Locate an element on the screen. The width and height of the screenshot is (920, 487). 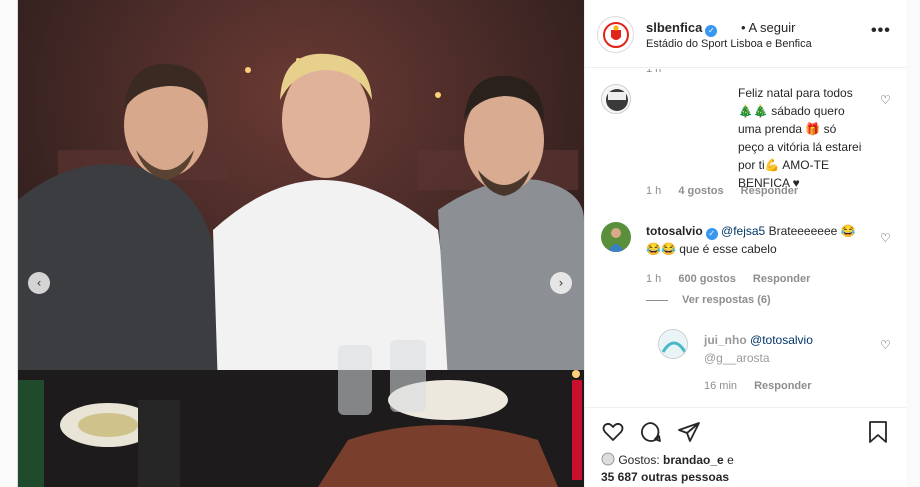
carousel-next-button: › is located at coordinates (561, 283).